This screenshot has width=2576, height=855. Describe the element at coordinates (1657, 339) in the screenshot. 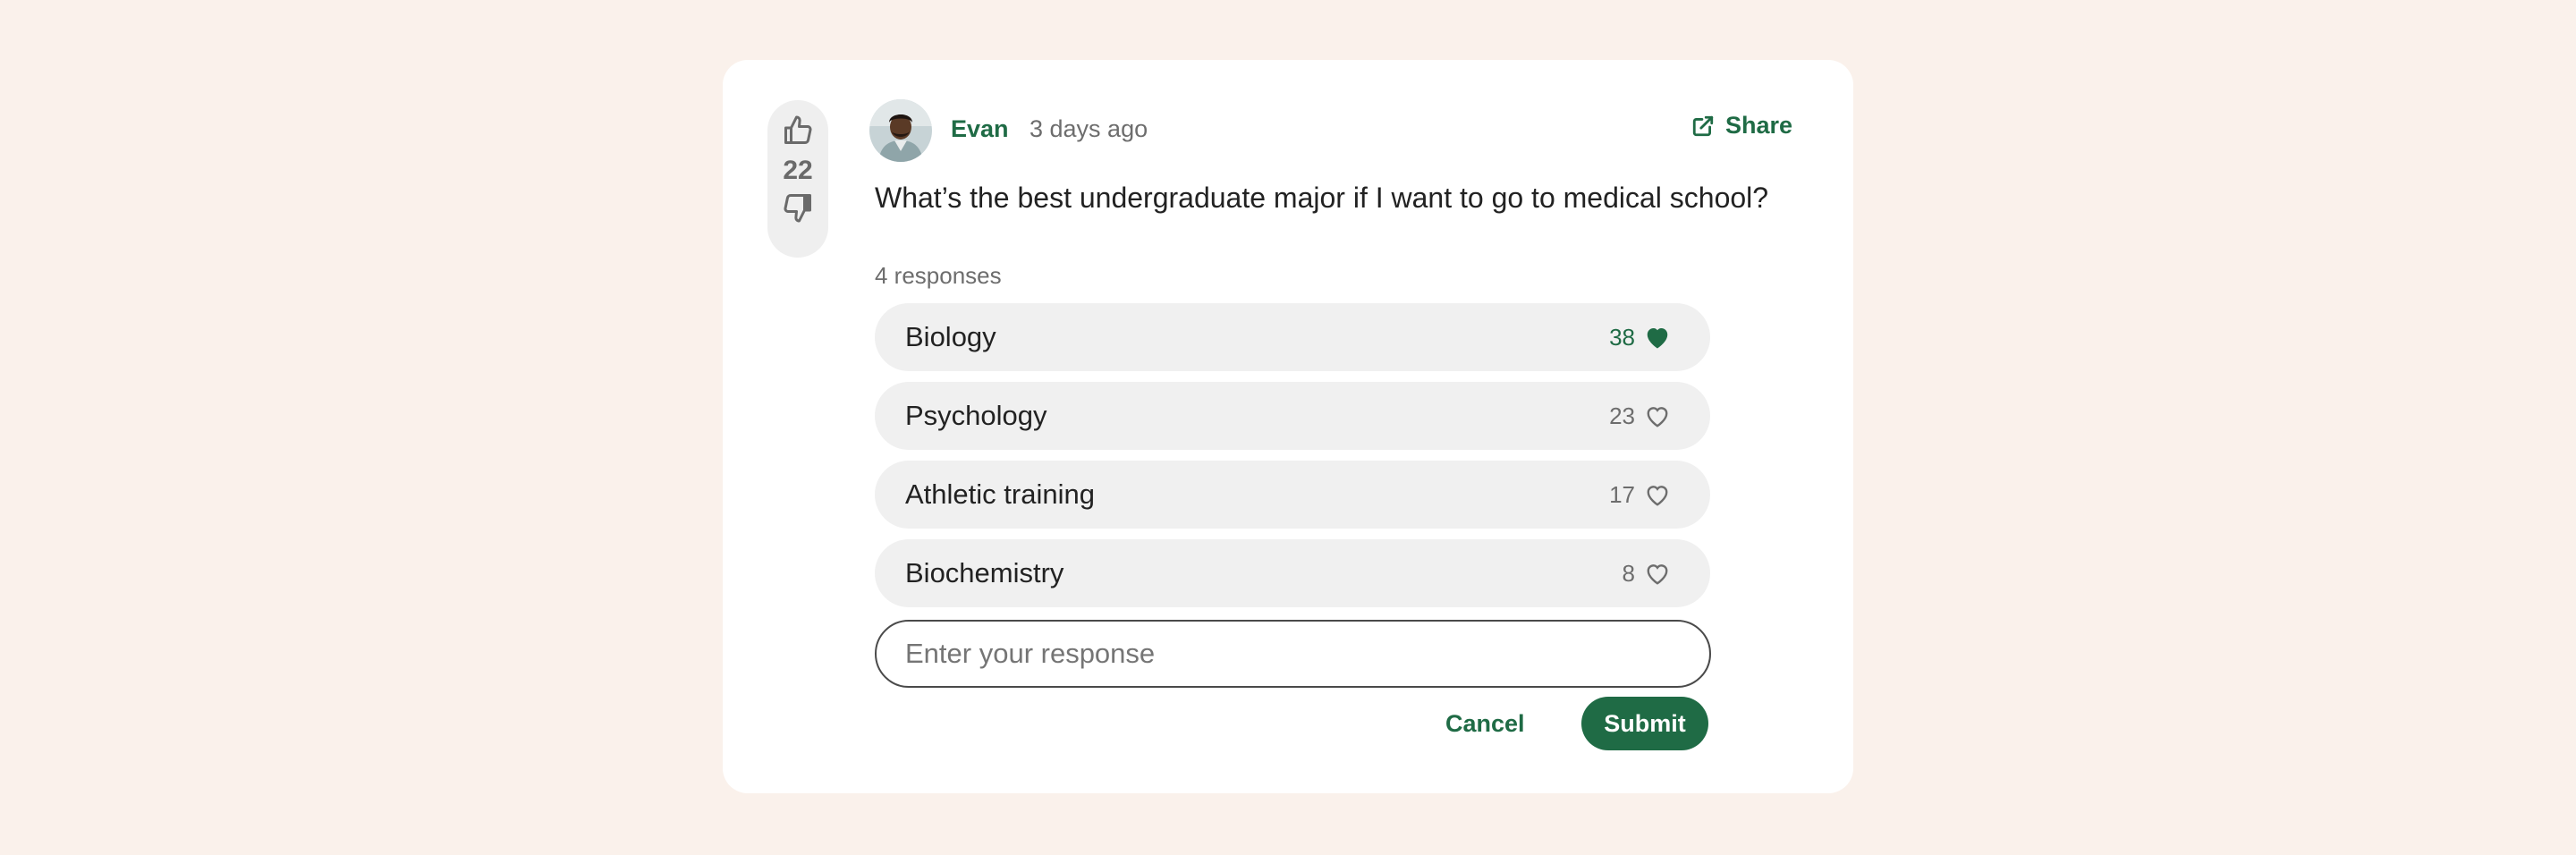

I see `heart-filled-icon` at that location.